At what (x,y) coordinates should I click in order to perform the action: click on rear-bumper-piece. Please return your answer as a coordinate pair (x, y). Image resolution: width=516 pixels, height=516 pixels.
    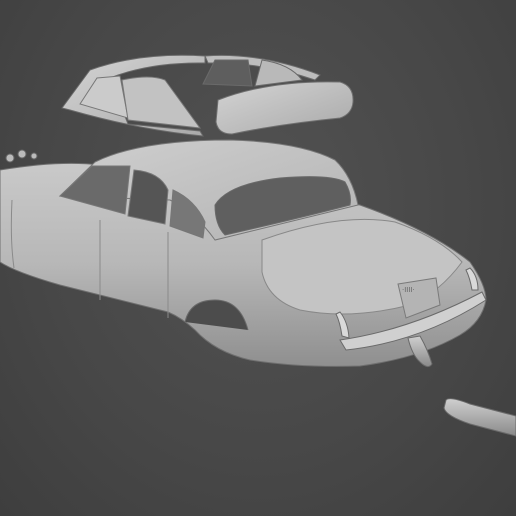
    Looking at the image, I should click on (479, 417).